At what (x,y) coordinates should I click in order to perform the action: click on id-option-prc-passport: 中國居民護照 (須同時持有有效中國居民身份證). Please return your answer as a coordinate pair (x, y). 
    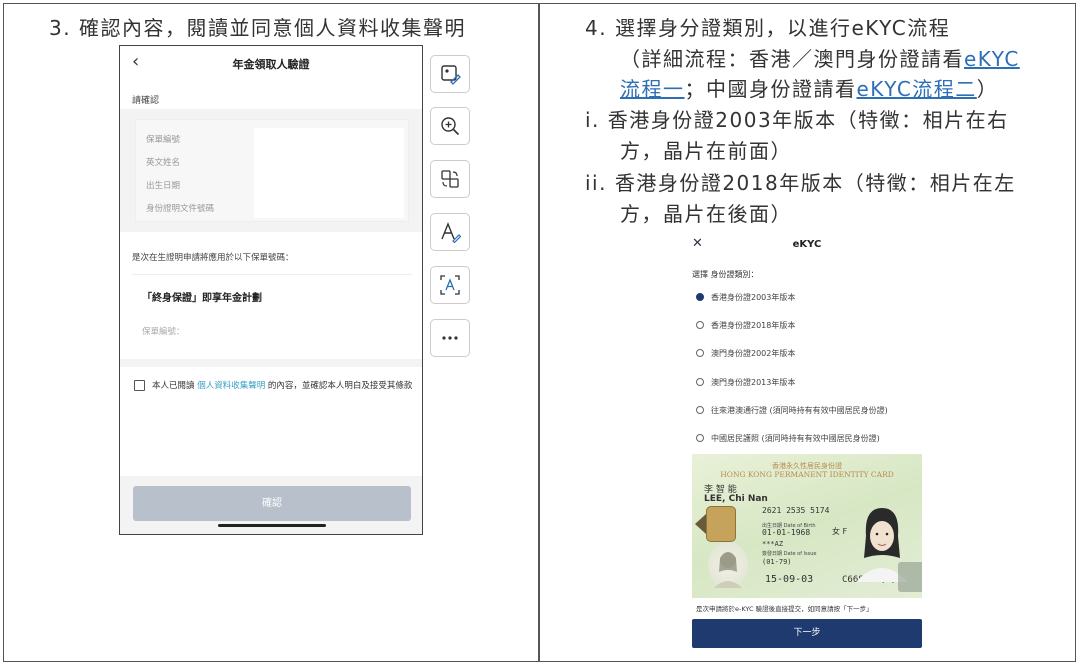
    Looking at the image, I should click on (788, 438).